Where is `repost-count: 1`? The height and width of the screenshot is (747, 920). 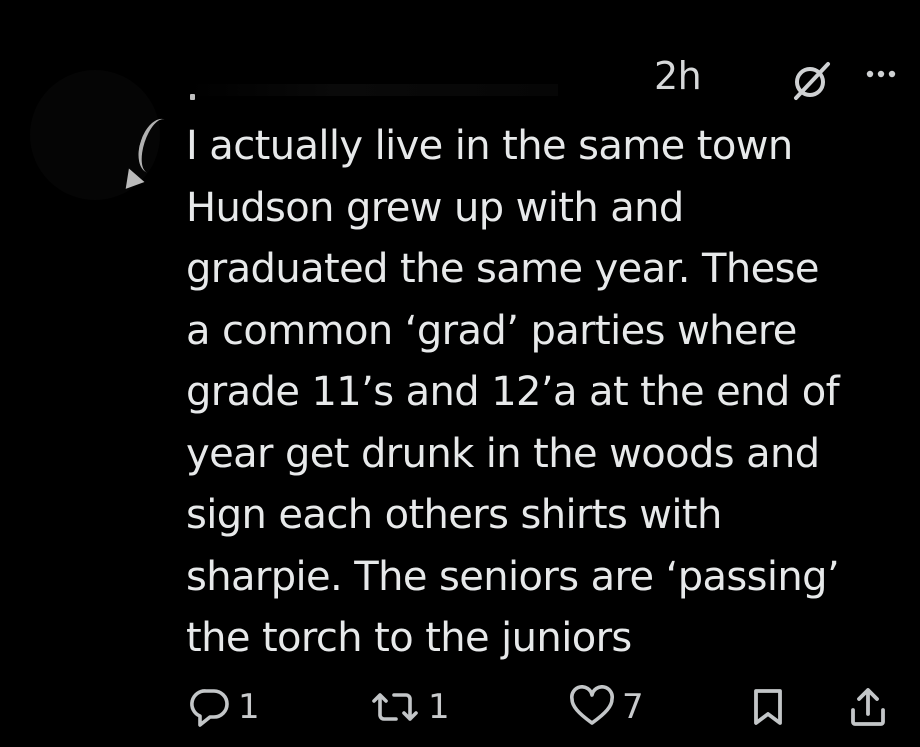 repost-count: 1 is located at coordinates (439, 707).